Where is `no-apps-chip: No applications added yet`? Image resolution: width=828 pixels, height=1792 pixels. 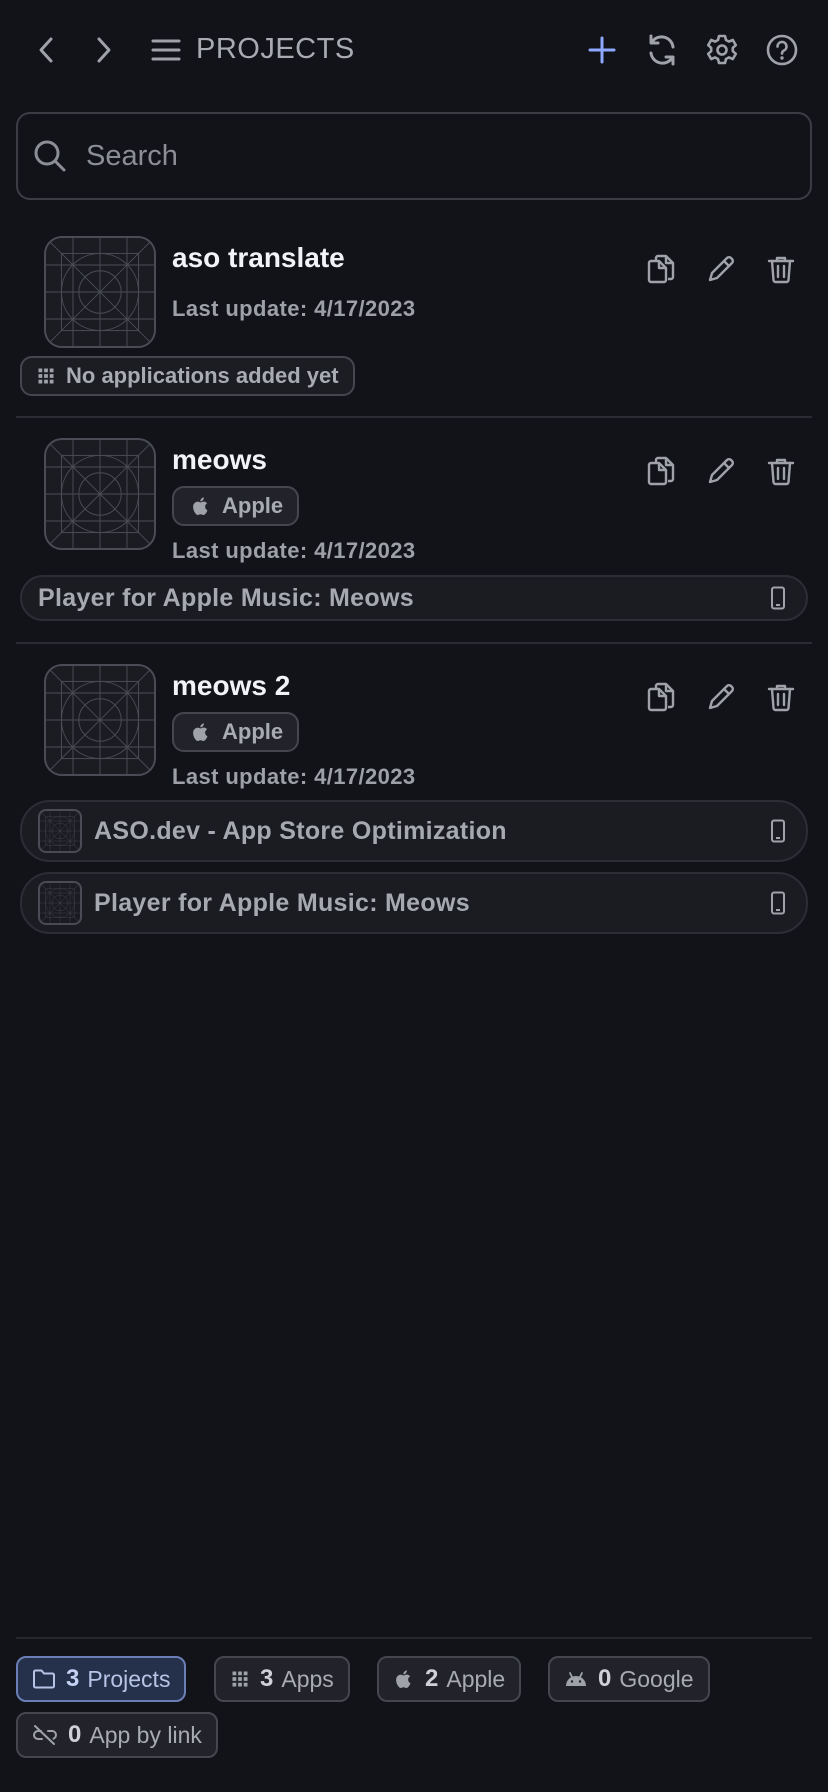
no-apps-chip: No applications added yet is located at coordinates (187, 376).